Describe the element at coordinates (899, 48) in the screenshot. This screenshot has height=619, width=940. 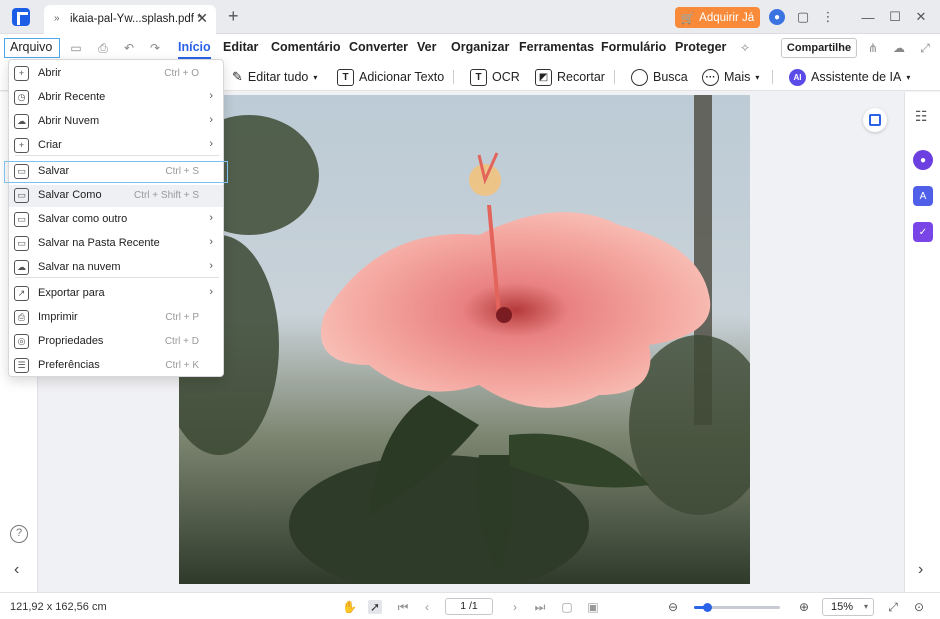
I see `cloud-upload-icon: ☁` at that location.